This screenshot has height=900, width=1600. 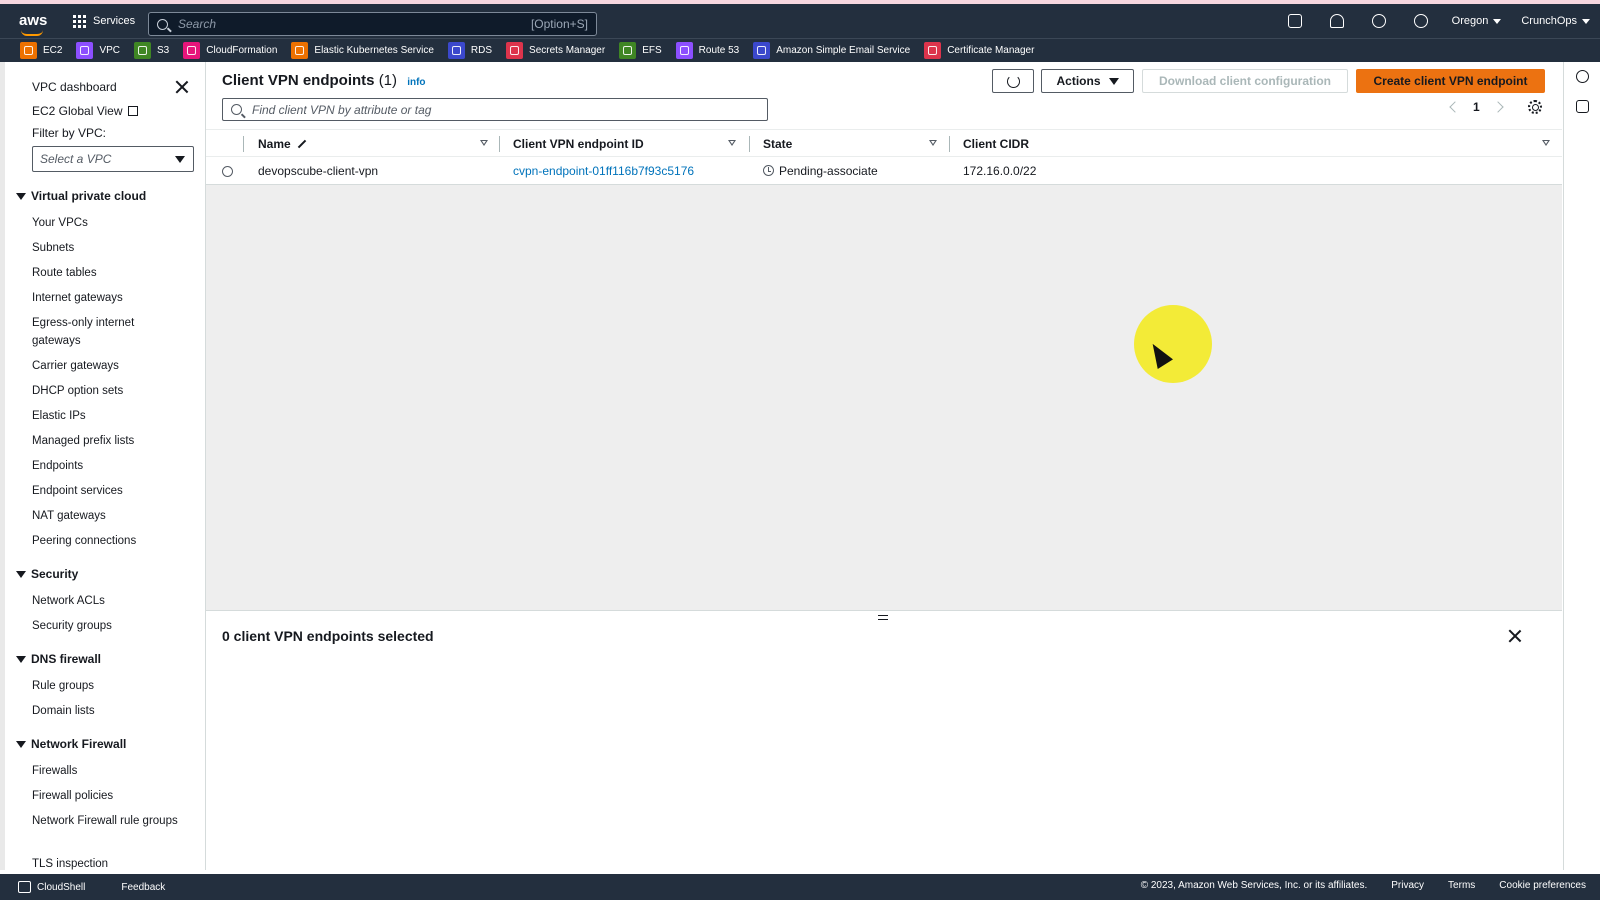 What do you see at coordinates (227, 171) in the screenshot?
I see `row-select-radio` at bounding box center [227, 171].